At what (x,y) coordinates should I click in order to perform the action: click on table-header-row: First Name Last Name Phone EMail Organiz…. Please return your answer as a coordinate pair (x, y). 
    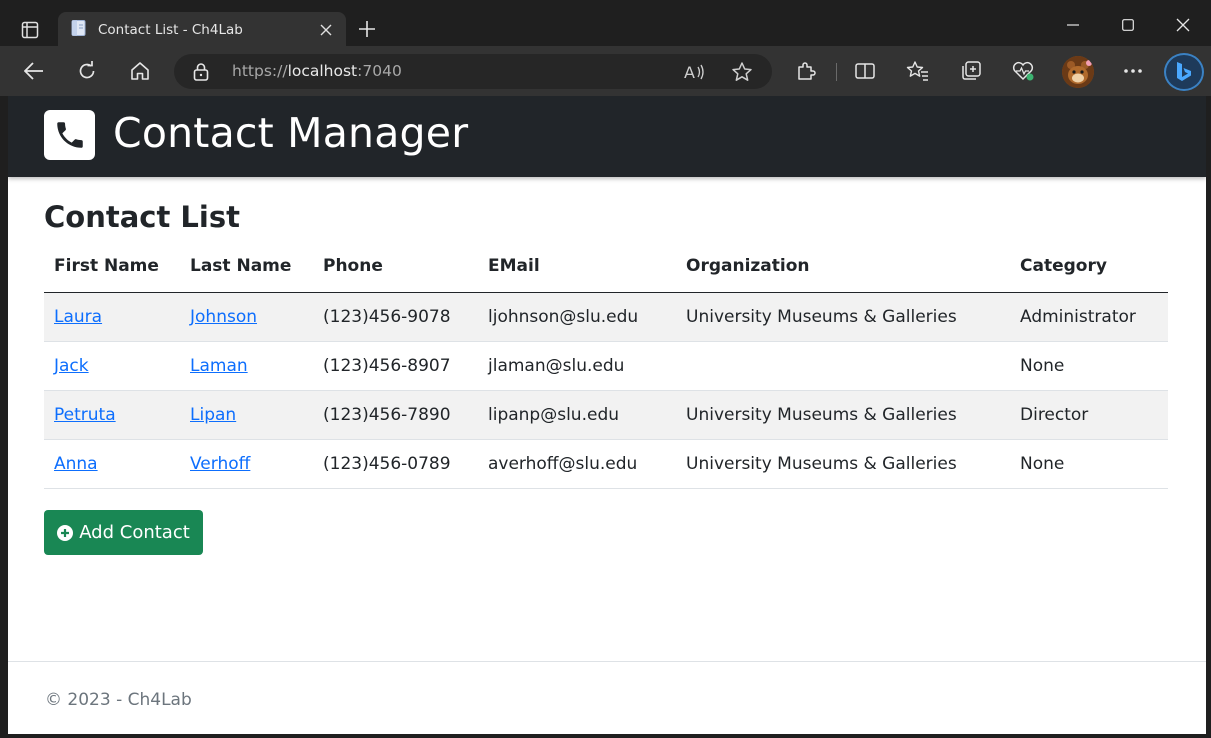
    Looking at the image, I should click on (606, 274).